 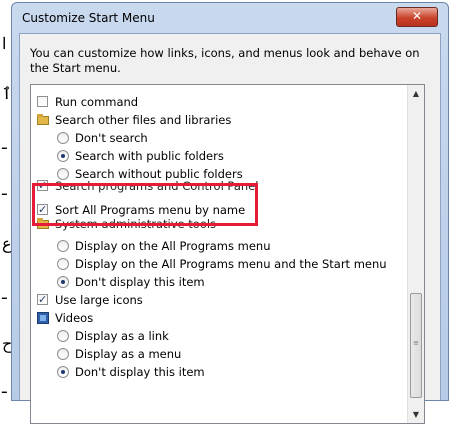 I want to click on background-text: ٱ, so click(x=7, y=93).